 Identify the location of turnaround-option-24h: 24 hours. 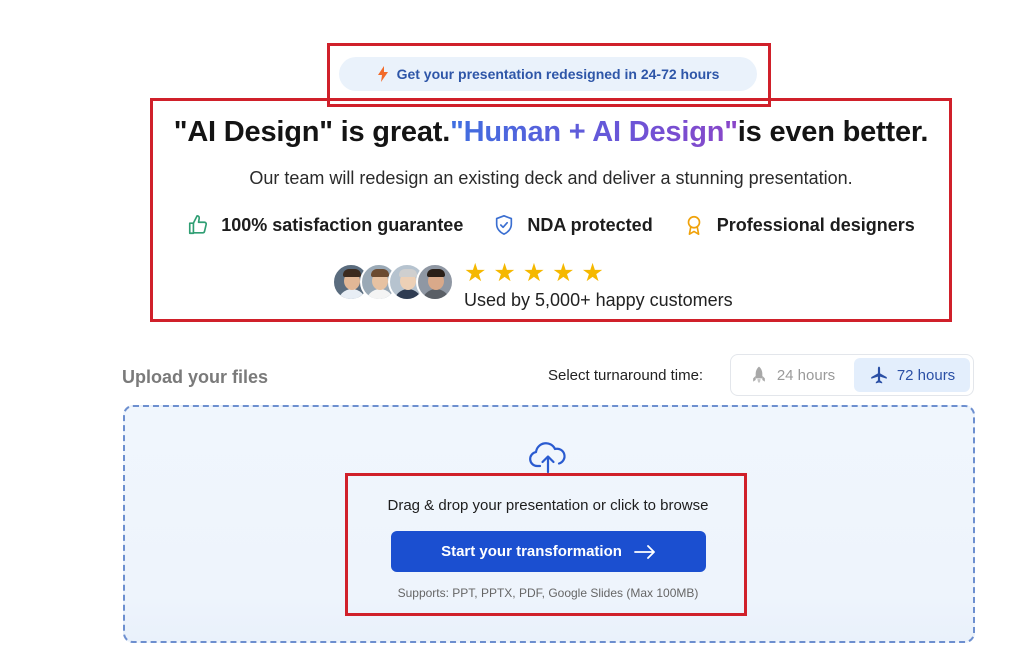
(792, 375).